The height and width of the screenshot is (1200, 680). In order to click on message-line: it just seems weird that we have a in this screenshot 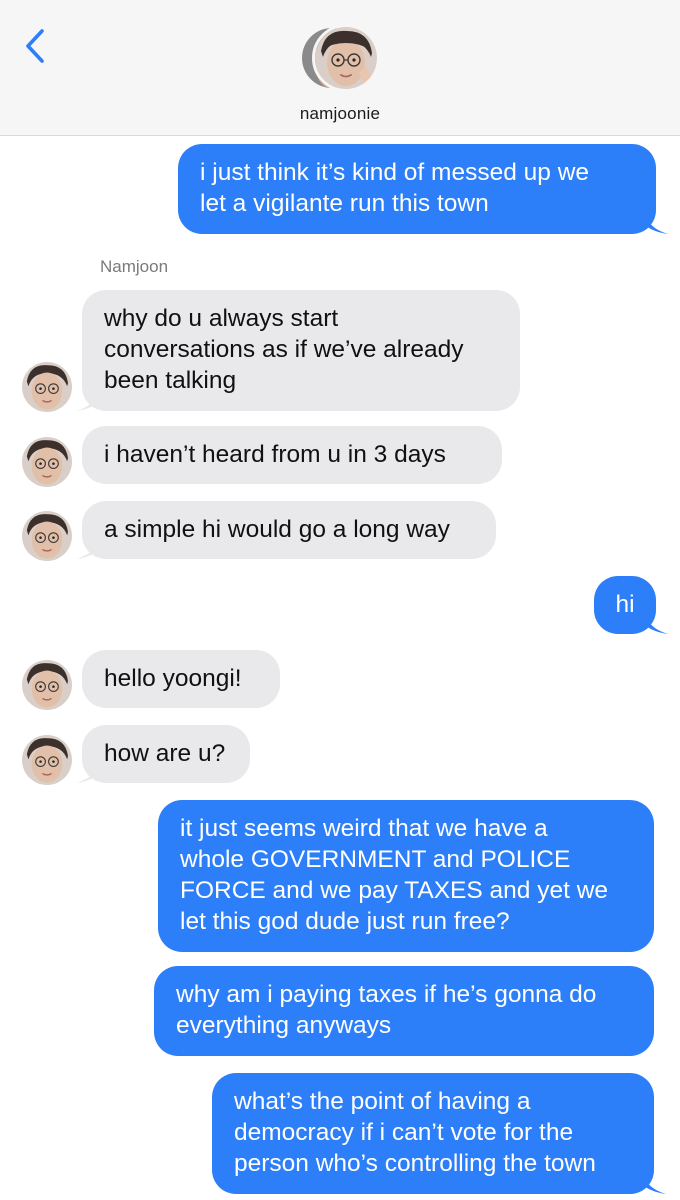, I will do `click(364, 828)`.